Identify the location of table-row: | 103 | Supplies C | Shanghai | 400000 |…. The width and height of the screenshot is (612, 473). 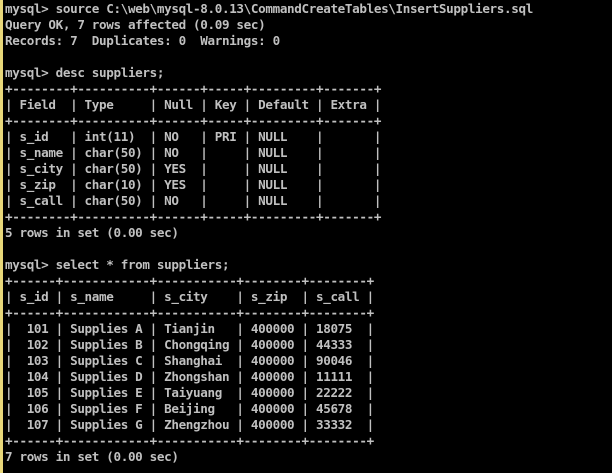
(189, 360).